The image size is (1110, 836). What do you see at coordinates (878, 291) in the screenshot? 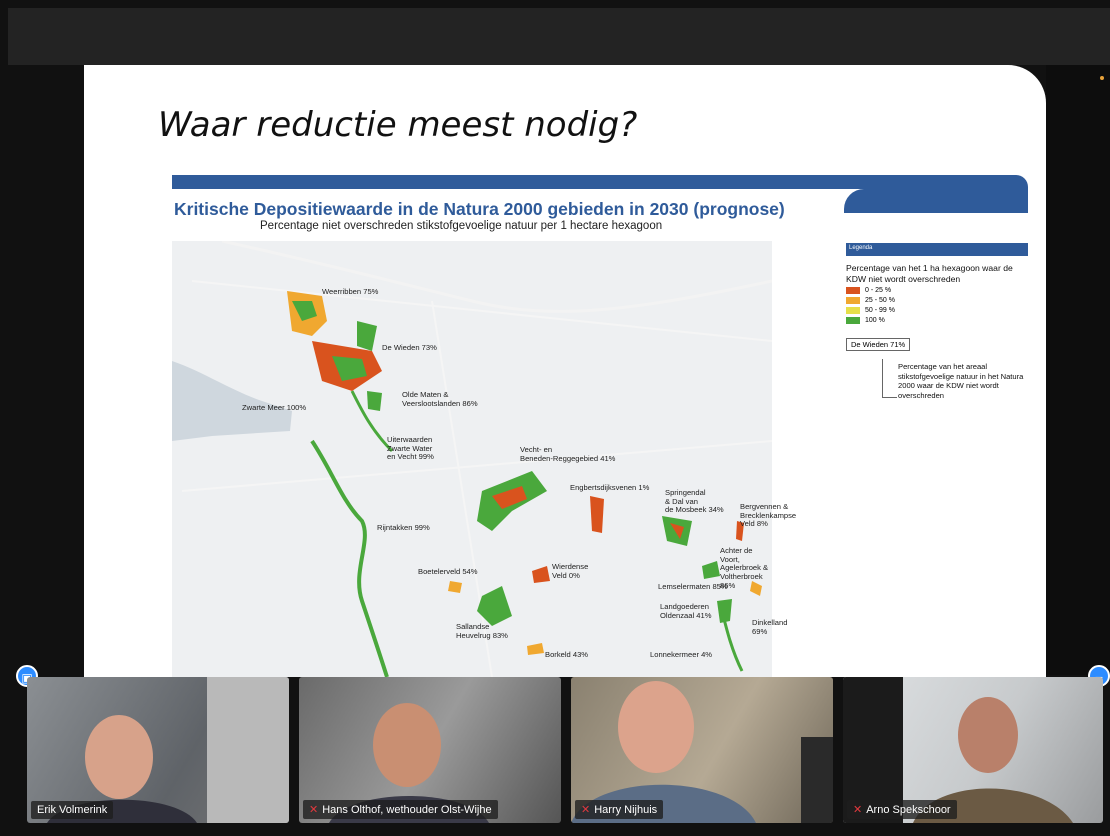
I see `legend-item-label: 0 - 25 %` at bounding box center [878, 291].